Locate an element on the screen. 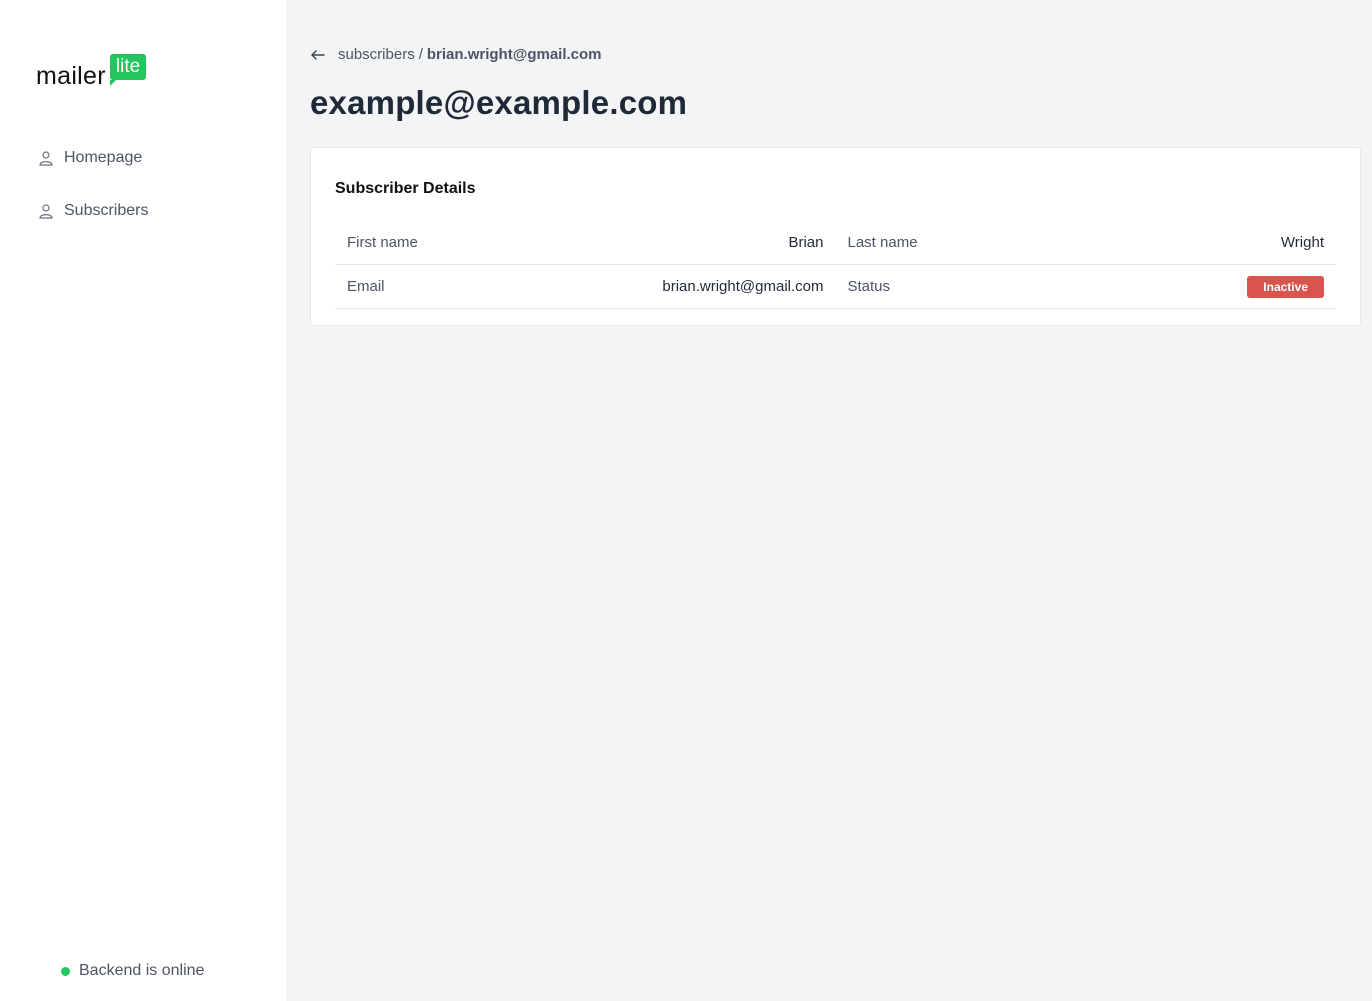 The height and width of the screenshot is (1001, 1372). first-name-label: First name is located at coordinates (382, 242).